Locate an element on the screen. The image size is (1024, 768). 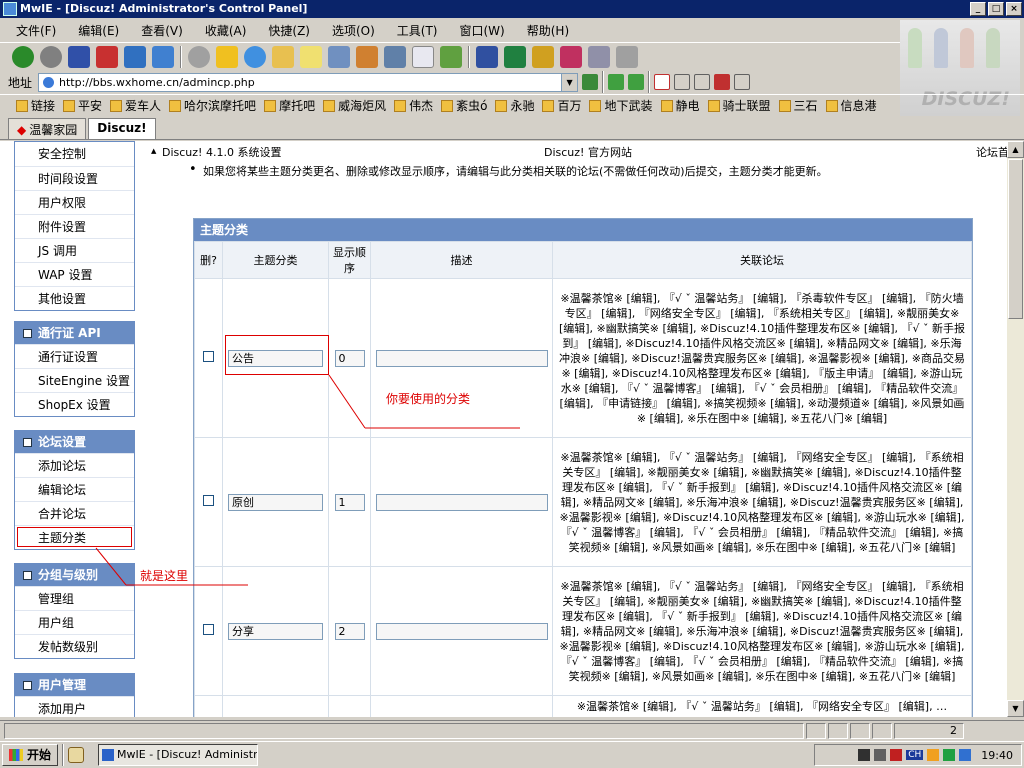
status-page-number: 2 is located at coordinates (929, 730).